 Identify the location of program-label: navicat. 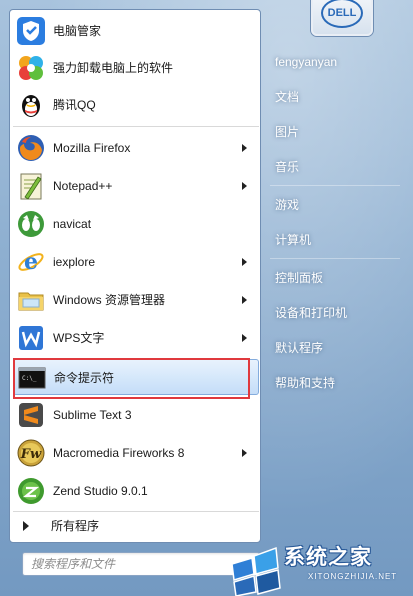
(72, 224).